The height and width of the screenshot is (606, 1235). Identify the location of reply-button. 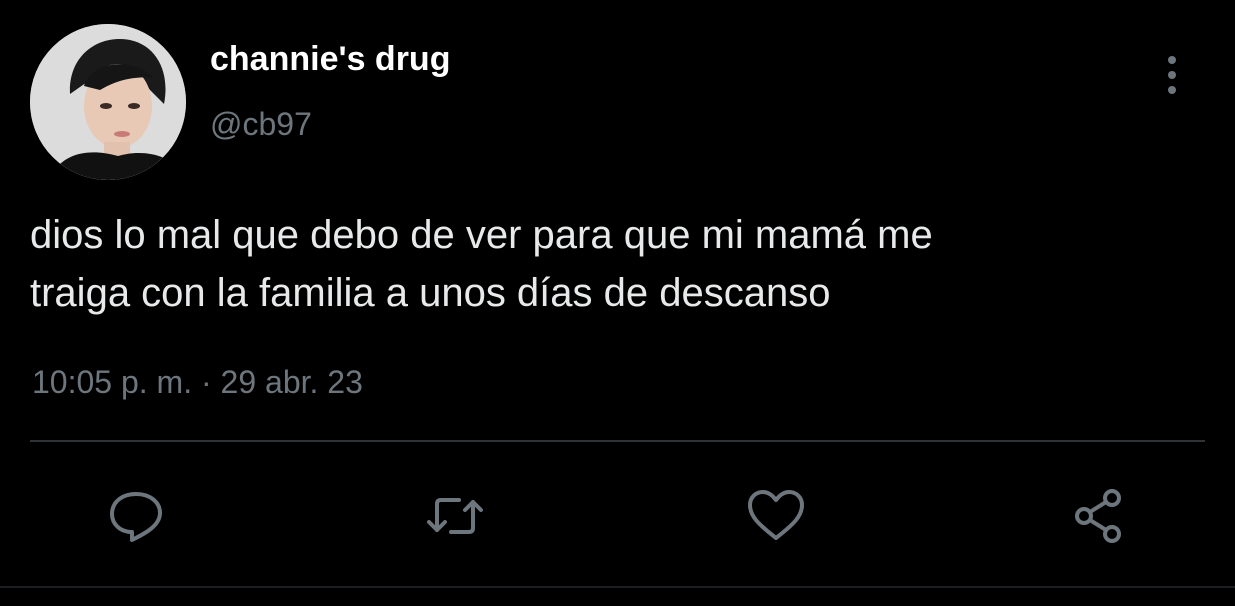
(136, 516).